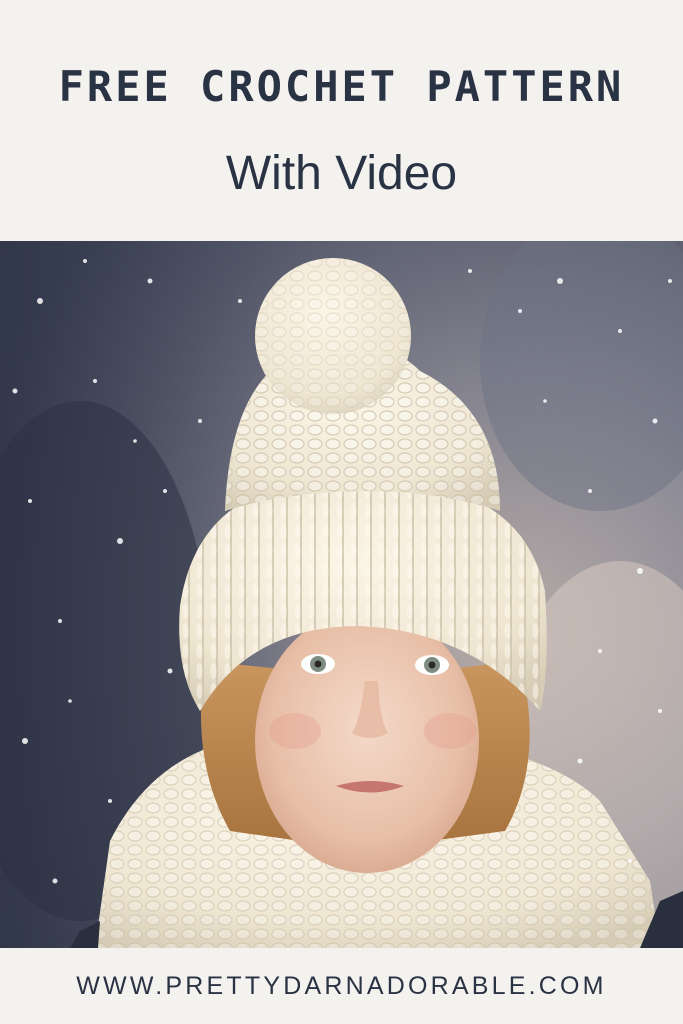 The width and height of the screenshot is (683, 1024). I want to click on website-url: WWW.PRETTYDARNADORABLE.COM, so click(341, 986).